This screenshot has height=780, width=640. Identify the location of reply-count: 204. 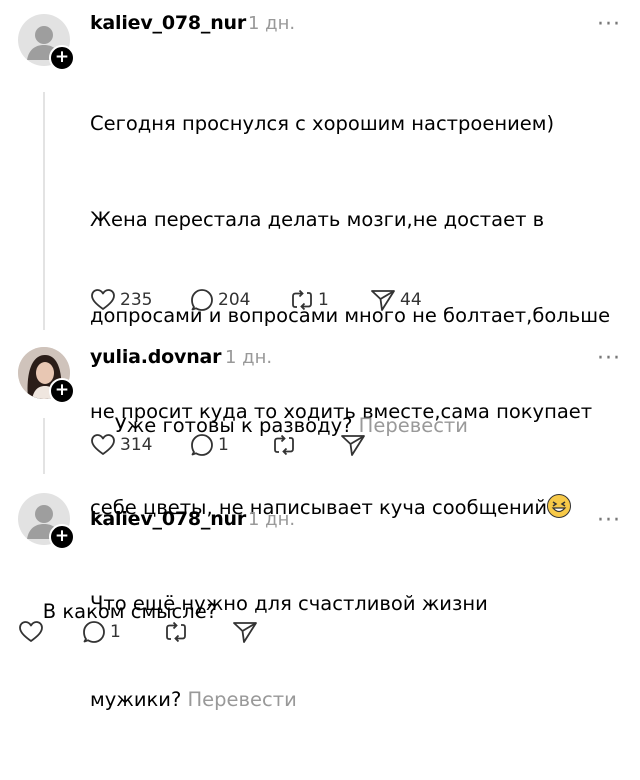
(234, 300).